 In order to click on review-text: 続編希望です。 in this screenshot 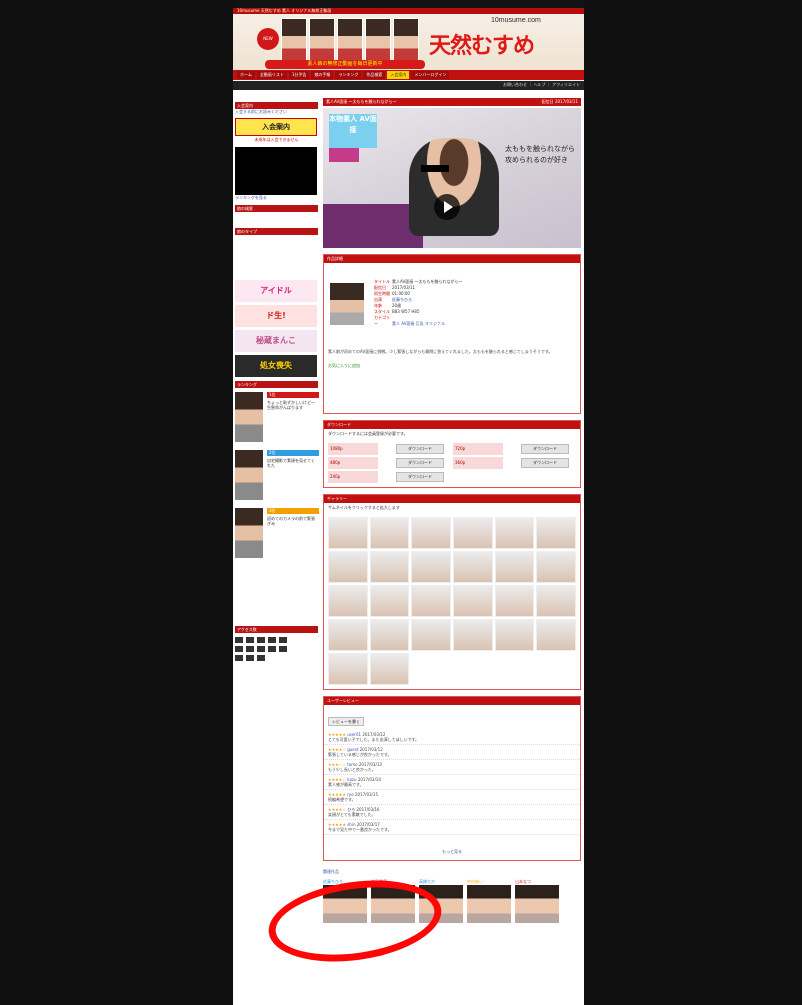, I will do `click(342, 799)`.